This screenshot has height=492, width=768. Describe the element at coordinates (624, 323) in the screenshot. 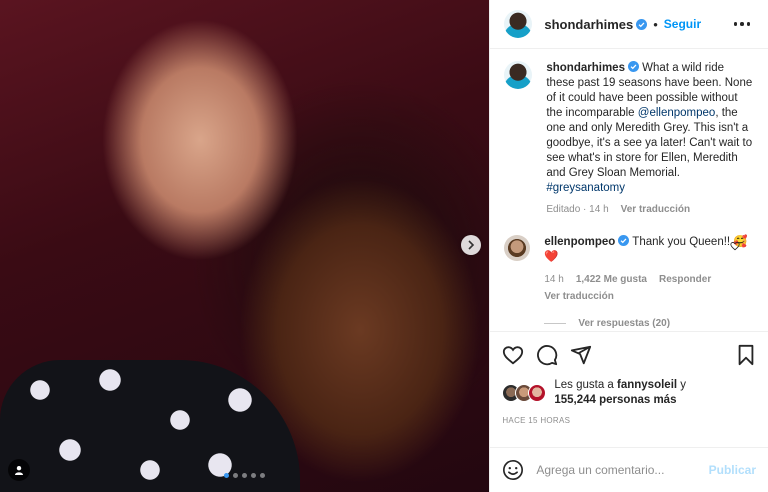

I see `view-replies-label: Ver respuestas (20)` at that location.